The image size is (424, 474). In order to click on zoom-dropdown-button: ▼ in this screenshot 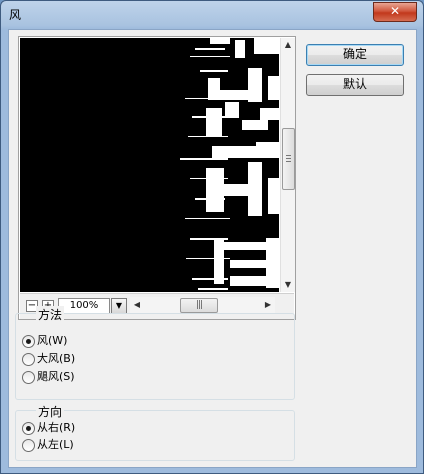, I will do `click(119, 306)`.